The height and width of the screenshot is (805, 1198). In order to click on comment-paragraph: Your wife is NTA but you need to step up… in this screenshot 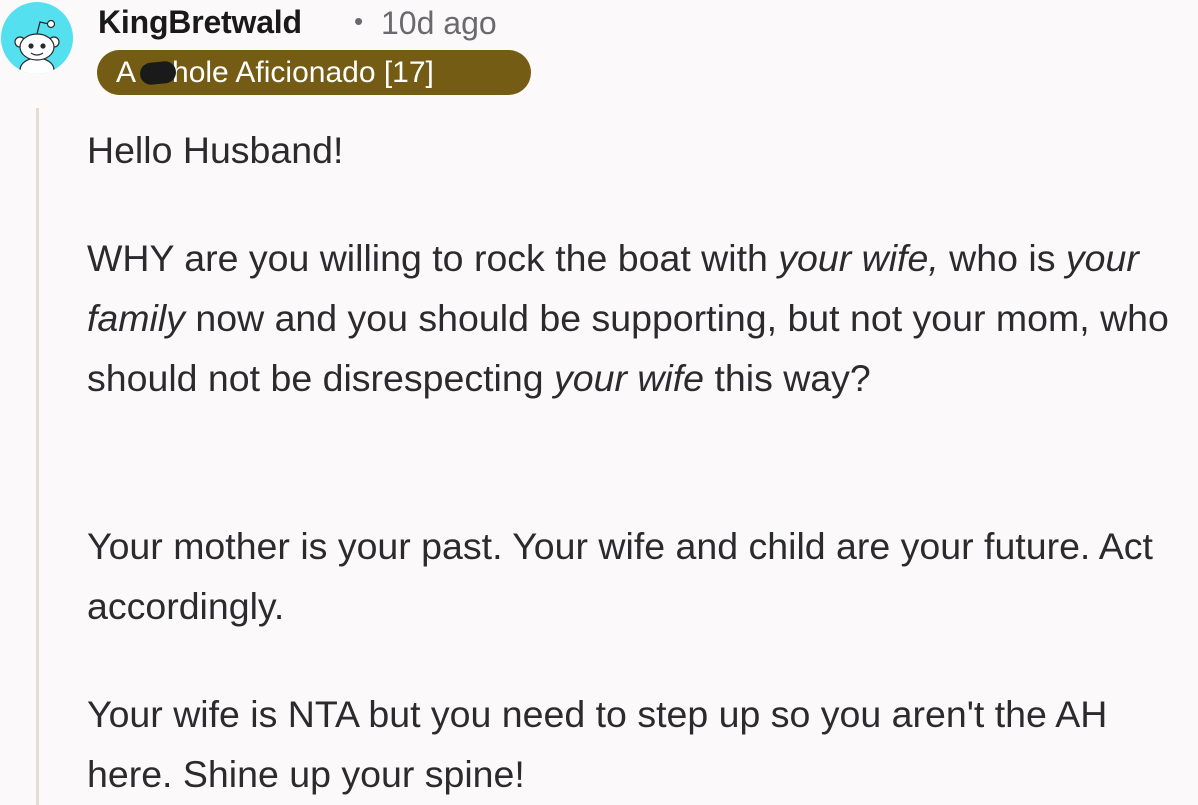, I will do `click(597, 744)`.